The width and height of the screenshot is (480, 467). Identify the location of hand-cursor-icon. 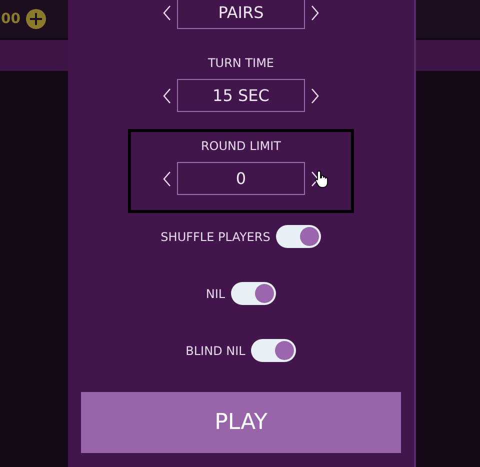
(322, 179).